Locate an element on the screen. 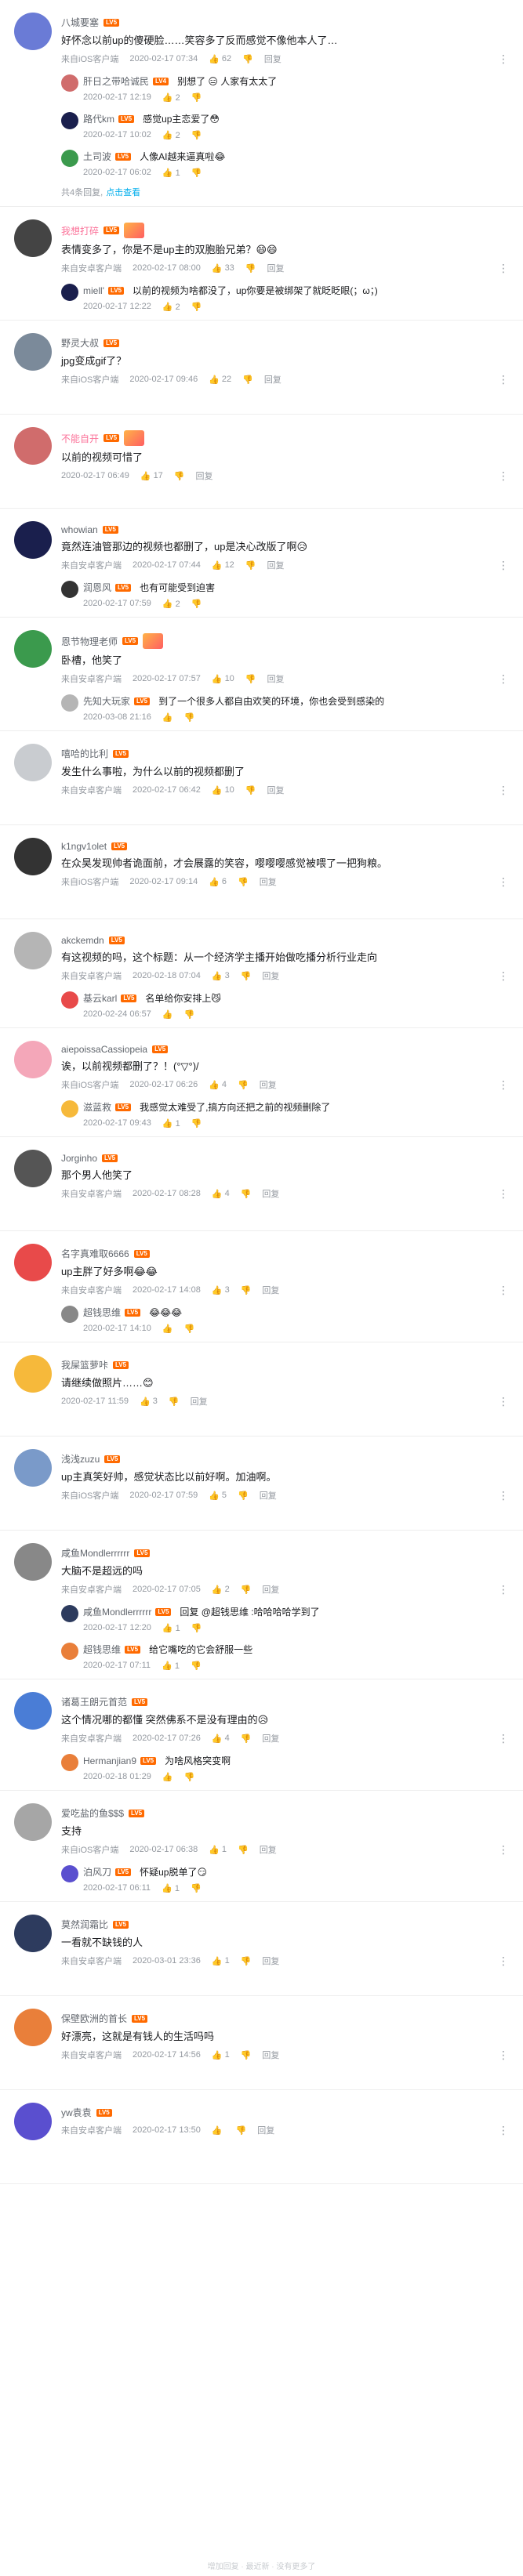  like-button: 👍 4 is located at coordinates (218, 1085).